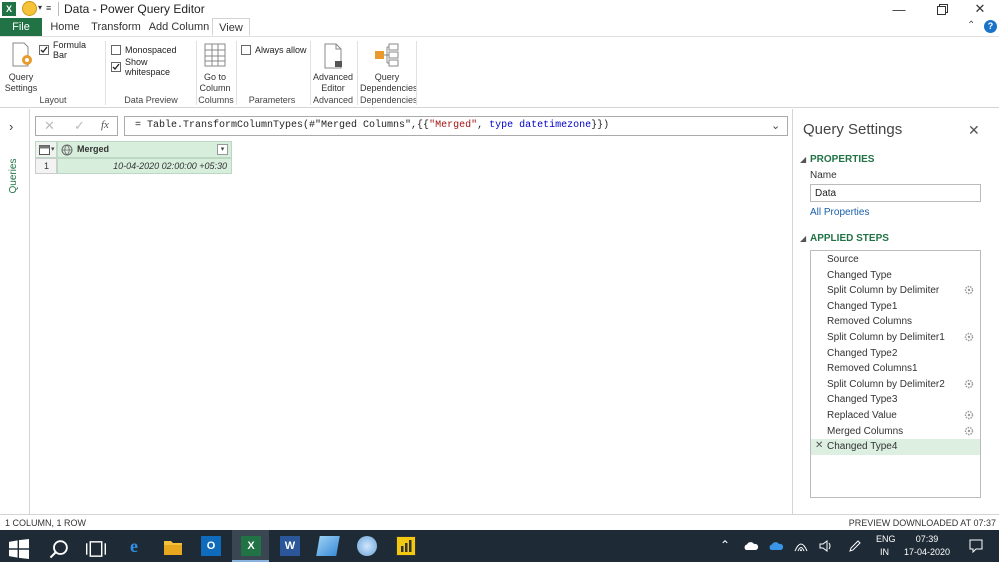 This screenshot has width=999, height=562. What do you see at coordinates (886, 385) in the screenshot?
I see `list-item: Split Column by Delimiter2` at bounding box center [886, 385].